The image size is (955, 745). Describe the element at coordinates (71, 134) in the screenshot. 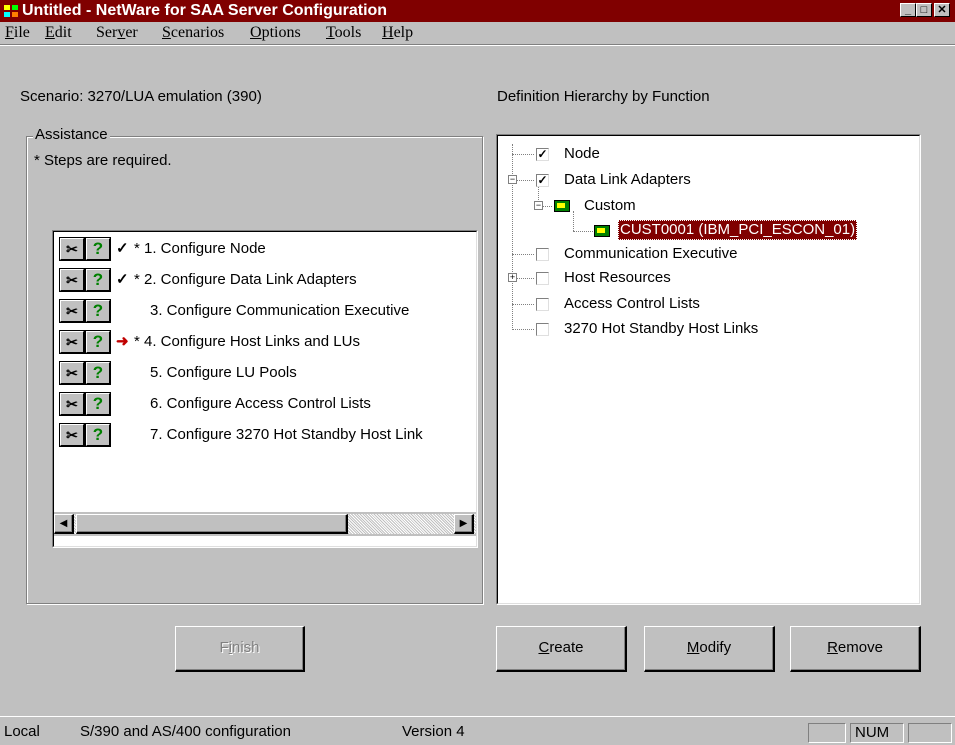

I see `assistance-group-label: Assistance` at that location.